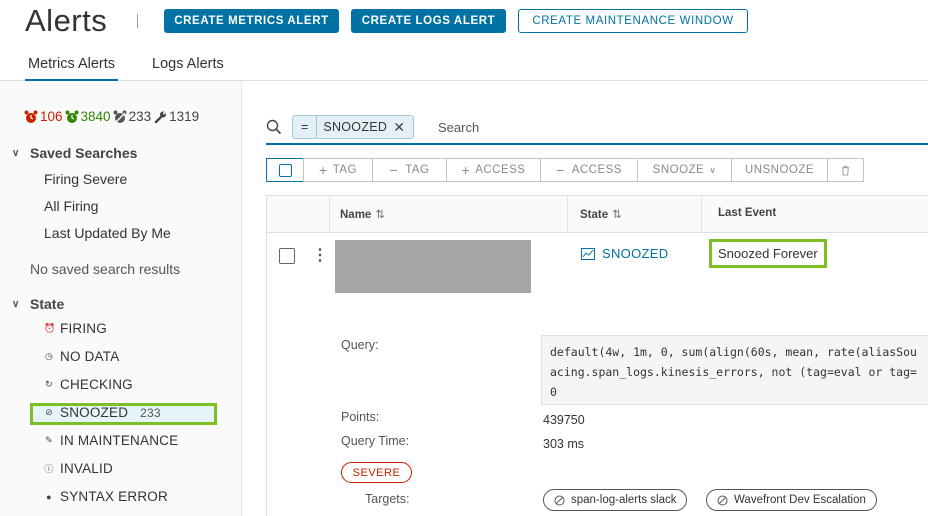 The height and width of the screenshot is (516, 928). Describe the element at coordinates (160, 117) in the screenshot. I see `wrench-icon` at that location.